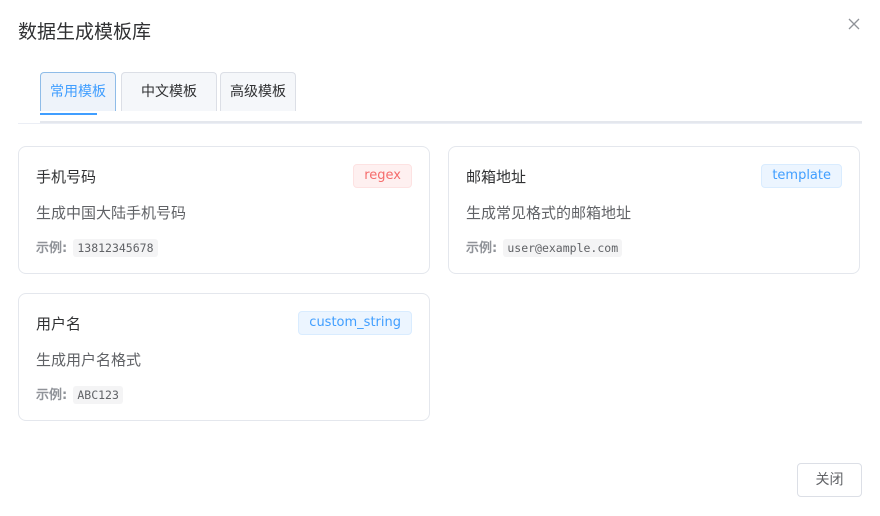 The image size is (880, 516). What do you see at coordinates (355, 323) in the screenshot?
I see `template-type-tag: custom_string` at bounding box center [355, 323].